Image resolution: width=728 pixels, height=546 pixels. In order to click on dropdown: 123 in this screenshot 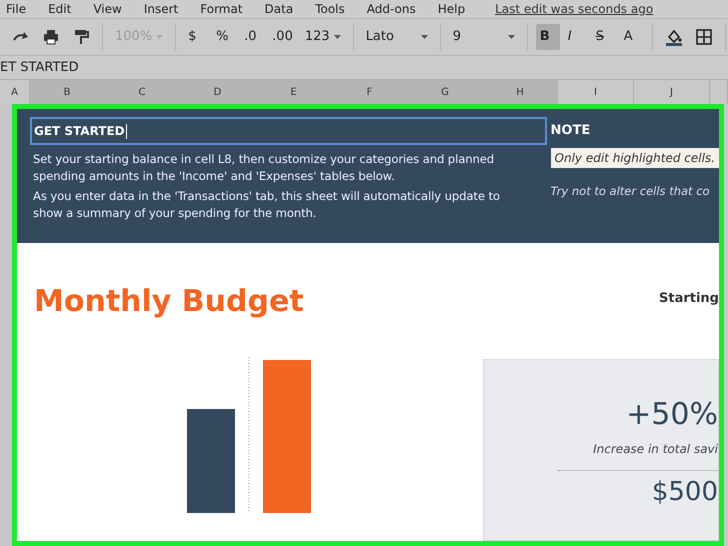, I will do `click(322, 37)`.